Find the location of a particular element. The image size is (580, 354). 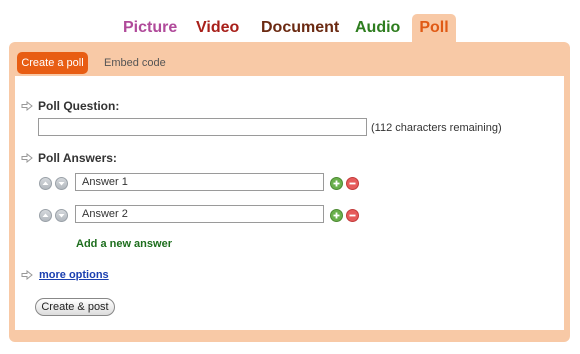

add-new-answer-link: Add a new answer is located at coordinates (124, 244).